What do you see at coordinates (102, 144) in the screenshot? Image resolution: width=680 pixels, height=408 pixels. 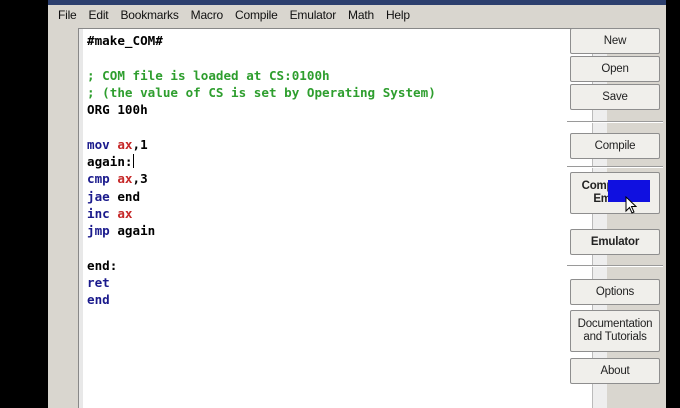 I see `code-token: mov` at bounding box center [102, 144].